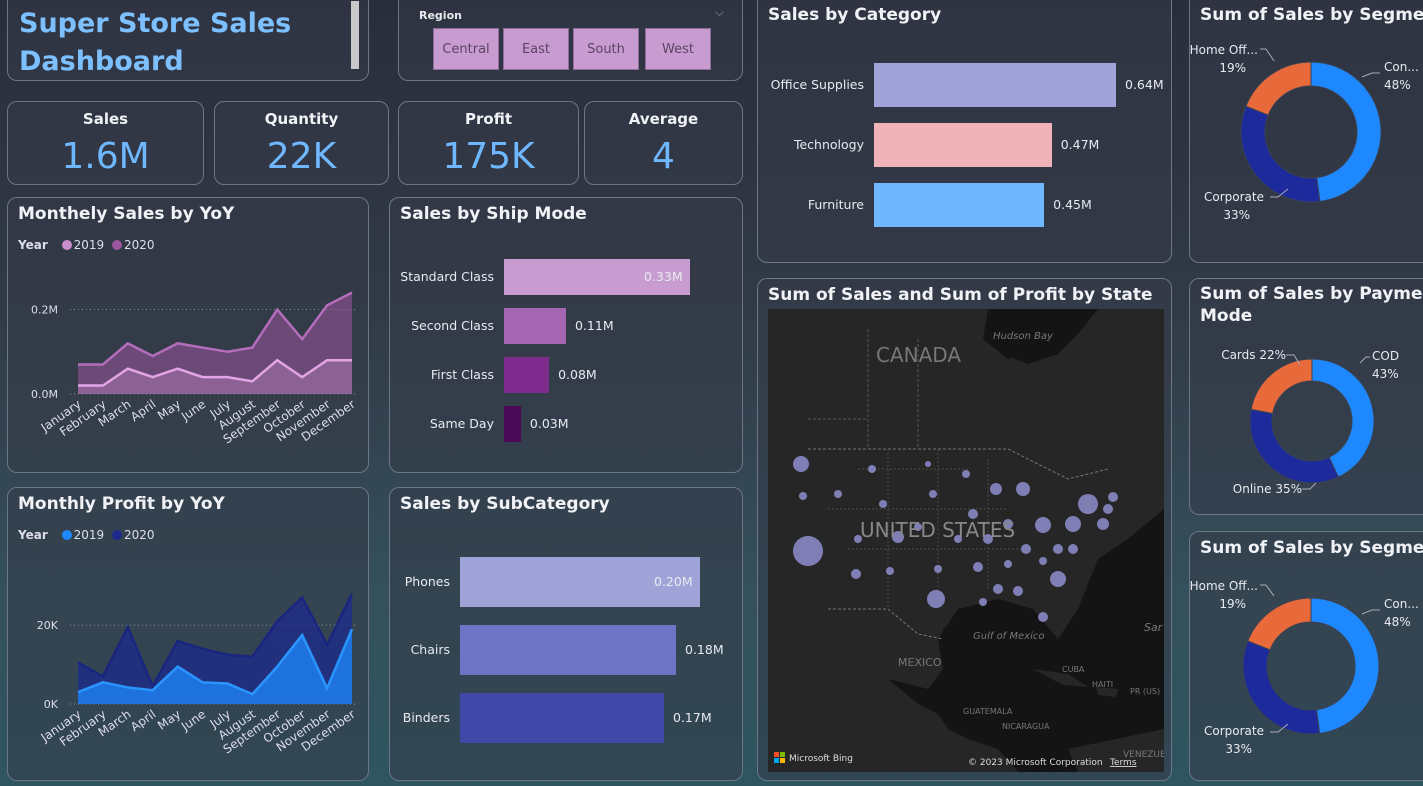  I want to click on chart-title: Sum of Sales by Segment, so click(1311, 15).